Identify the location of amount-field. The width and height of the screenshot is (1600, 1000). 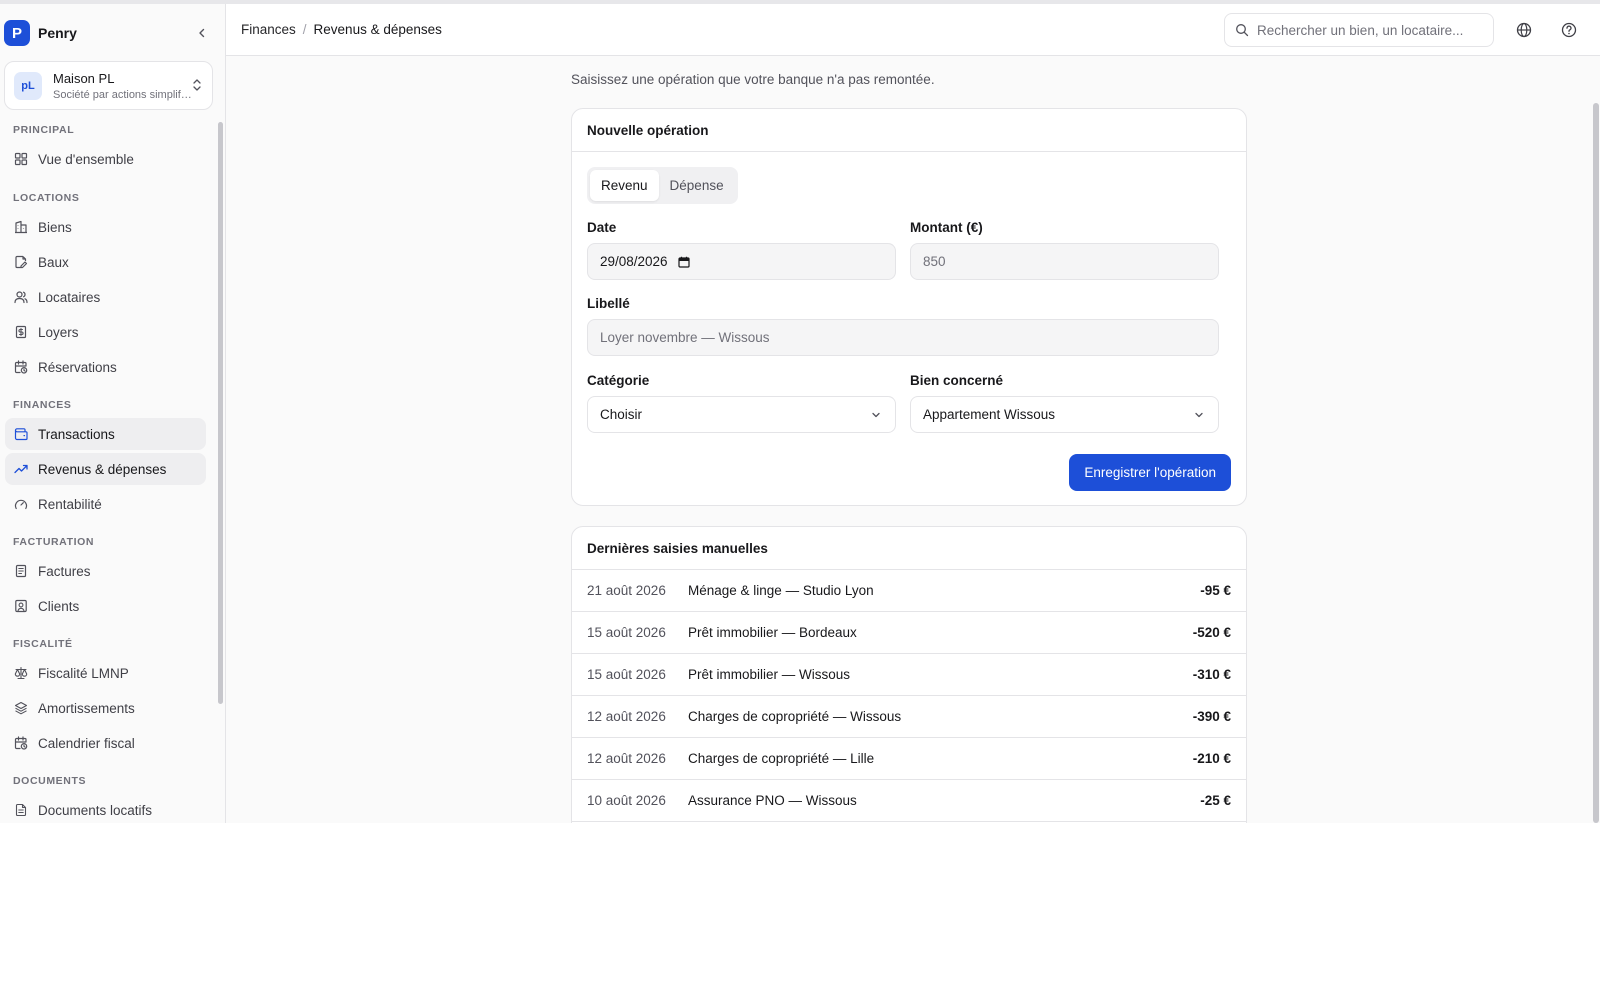
(1064, 261).